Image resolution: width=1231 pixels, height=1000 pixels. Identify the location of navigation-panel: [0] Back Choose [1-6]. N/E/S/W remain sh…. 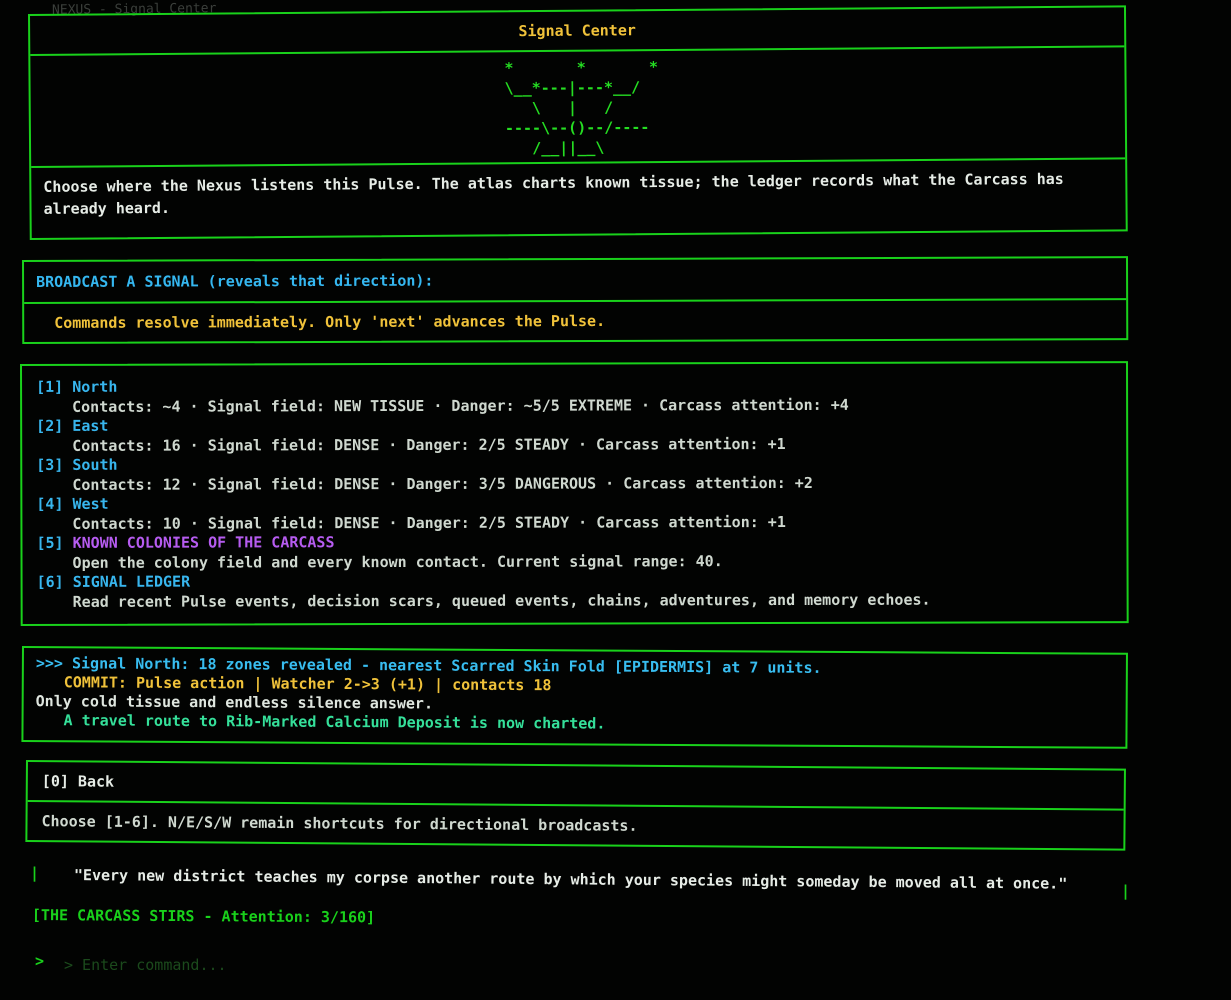
(575, 805).